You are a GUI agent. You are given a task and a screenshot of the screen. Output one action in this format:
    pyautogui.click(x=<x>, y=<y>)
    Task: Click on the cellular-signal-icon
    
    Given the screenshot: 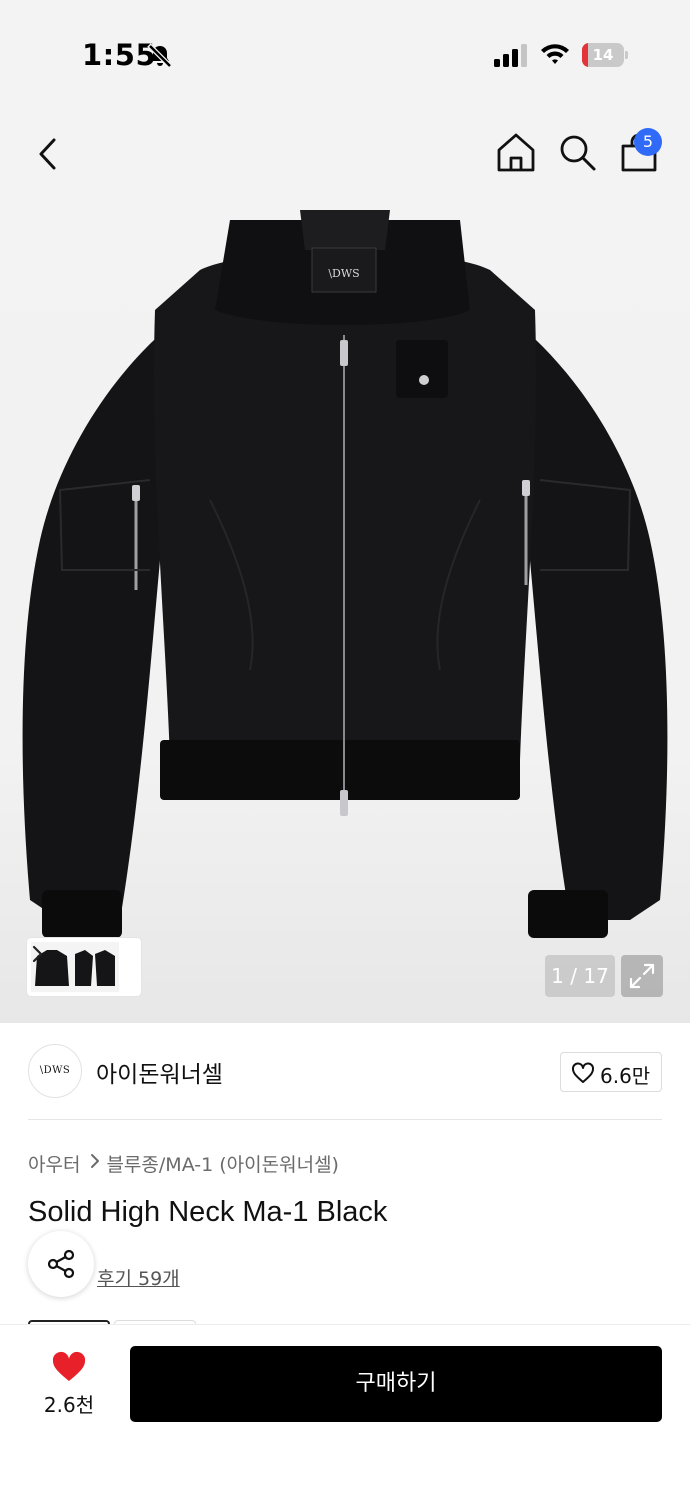 What is the action you would take?
    pyautogui.click(x=510, y=55)
    